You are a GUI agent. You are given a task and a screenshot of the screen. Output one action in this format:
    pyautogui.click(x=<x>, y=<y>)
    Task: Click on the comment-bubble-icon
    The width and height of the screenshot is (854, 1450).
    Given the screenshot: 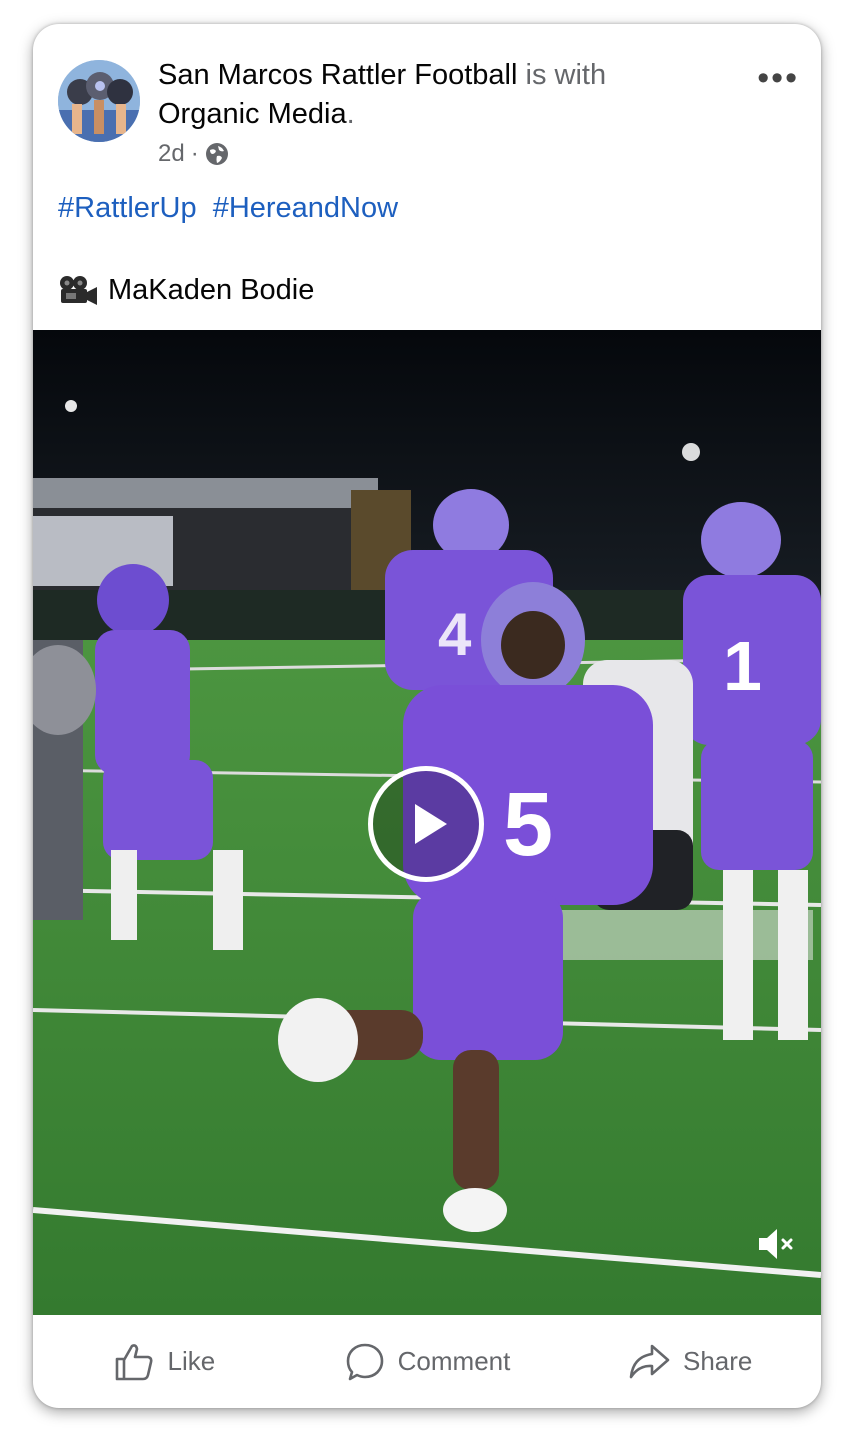 What is the action you would take?
    pyautogui.click(x=364, y=1361)
    